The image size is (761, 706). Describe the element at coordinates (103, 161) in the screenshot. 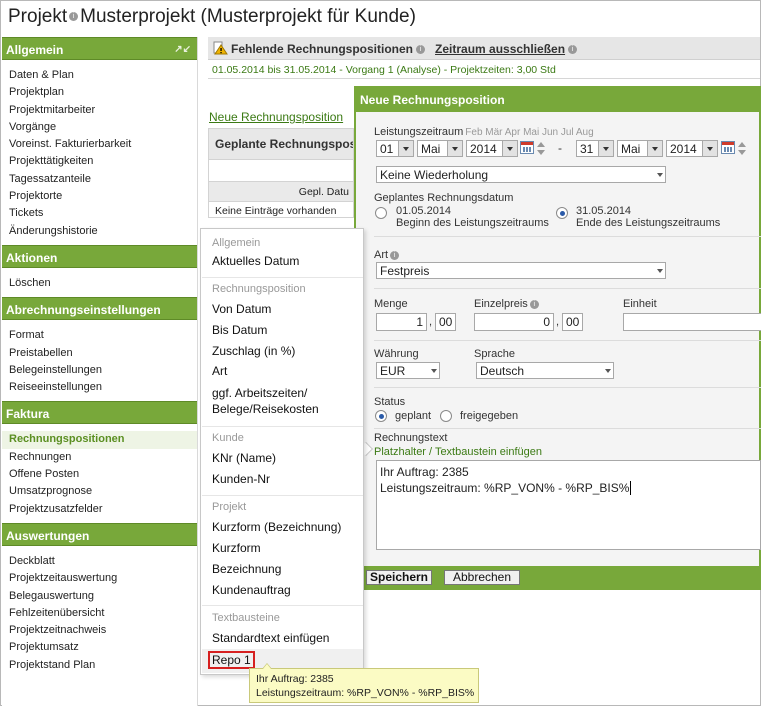

I see `sidebar-item-projekttaetigkeiten: Projekttätigkeiten` at that location.